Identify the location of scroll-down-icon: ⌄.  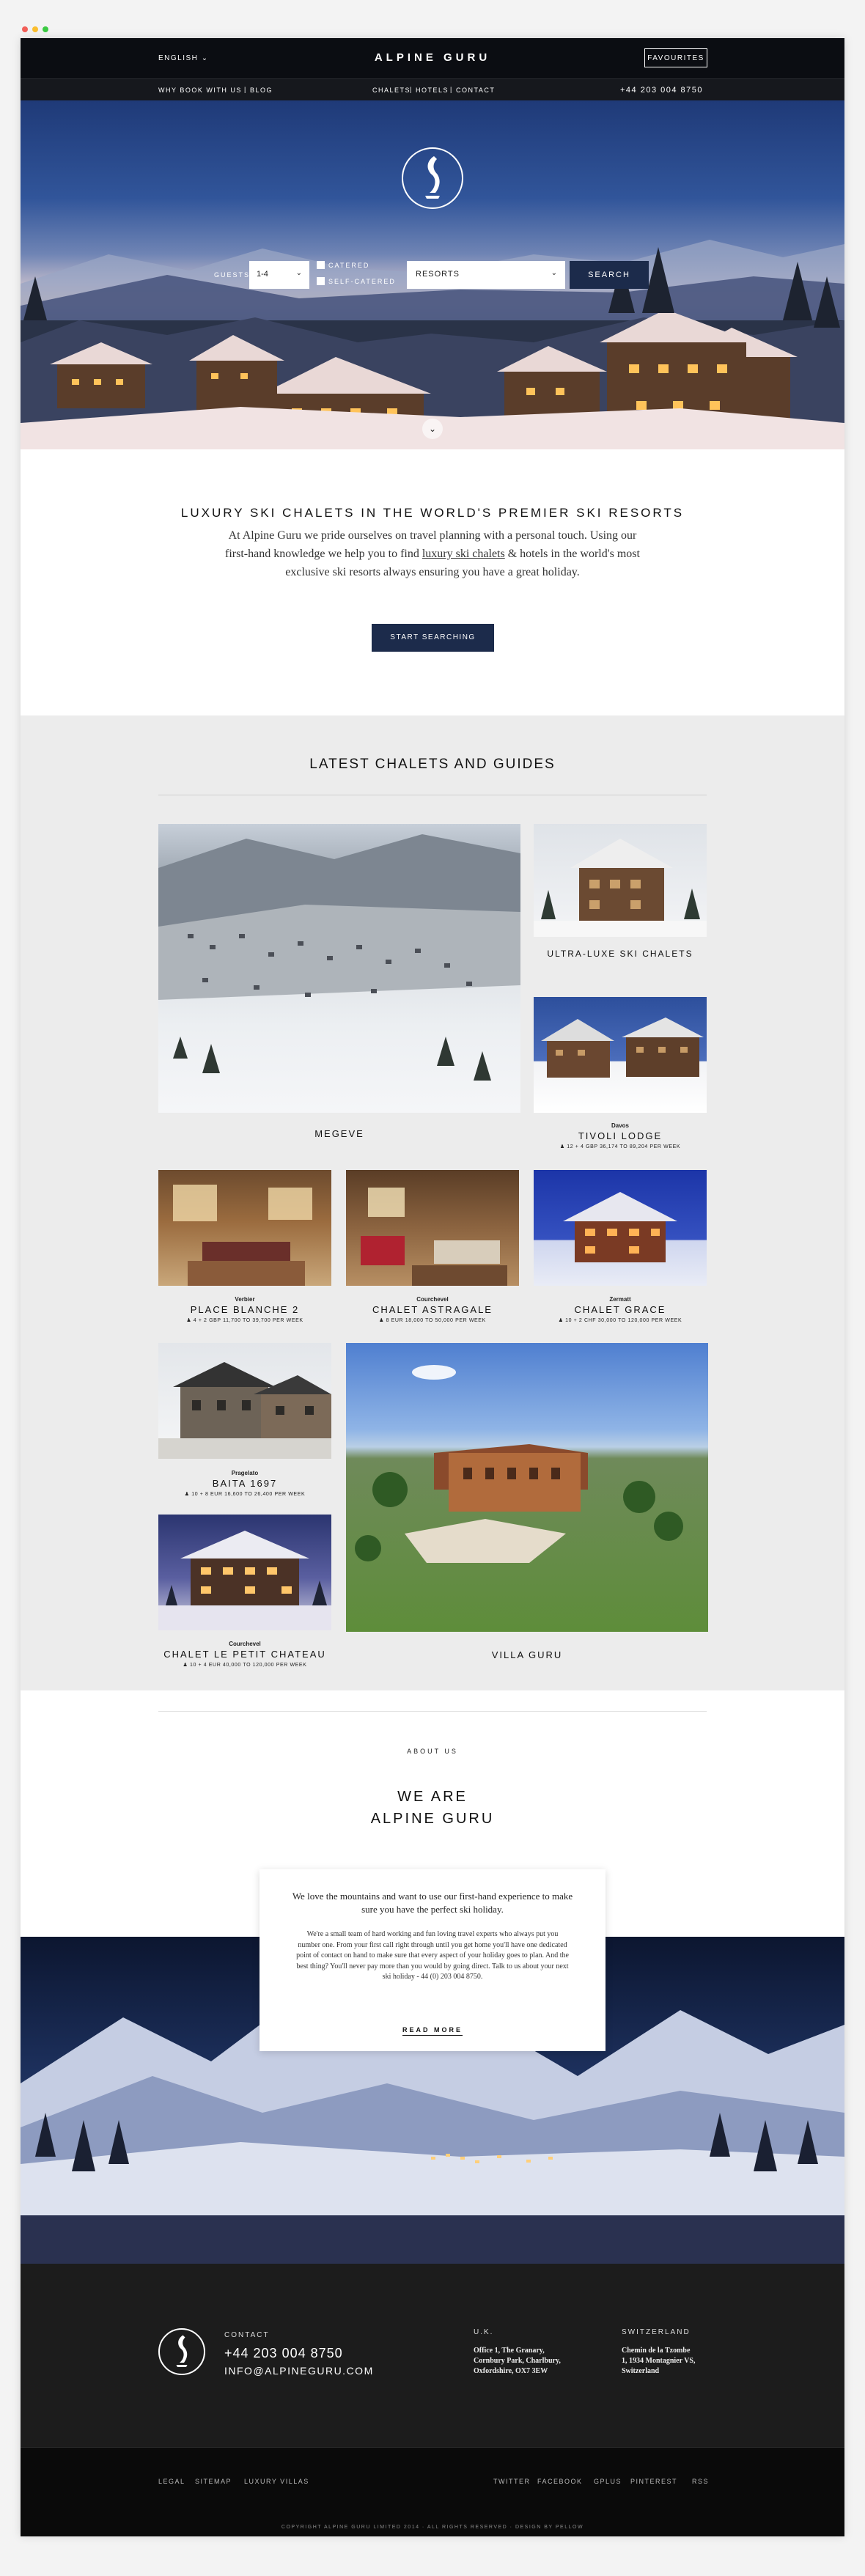
(432, 429).